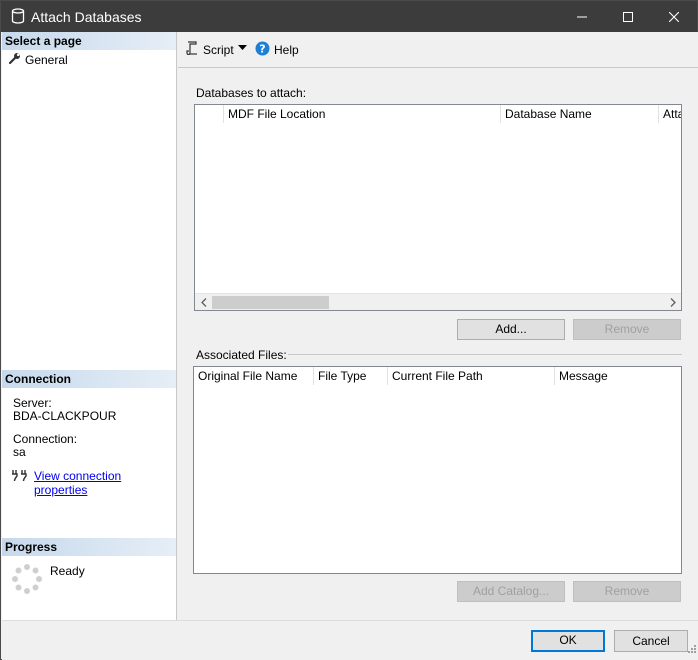 This screenshot has height=660, width=698. Describe the element at coordinates (89, 41) in the screenshot. I see `select-page-header: Select a page` at that location.